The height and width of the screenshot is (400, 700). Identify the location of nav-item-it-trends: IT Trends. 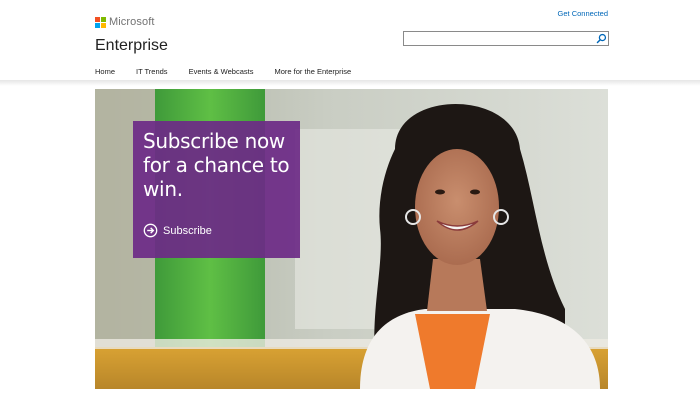
(152, 71).